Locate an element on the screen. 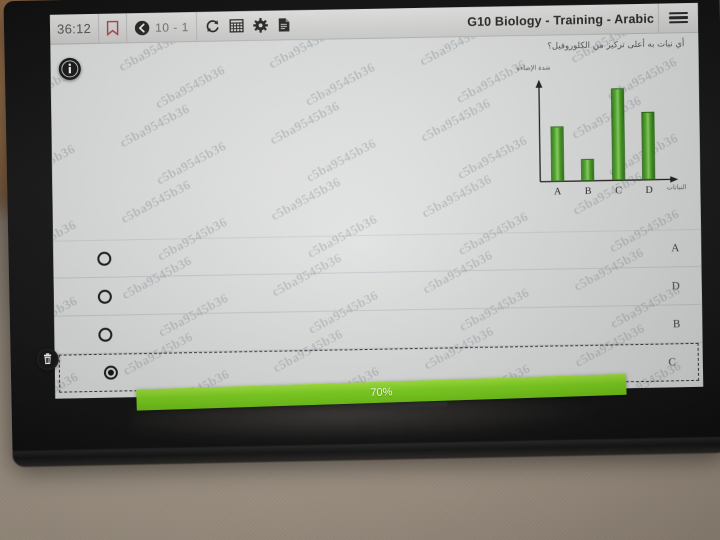 The width and height of the screenshot is (720, 540). exam-timer: 36:12 is located at coordinates (74, 28).